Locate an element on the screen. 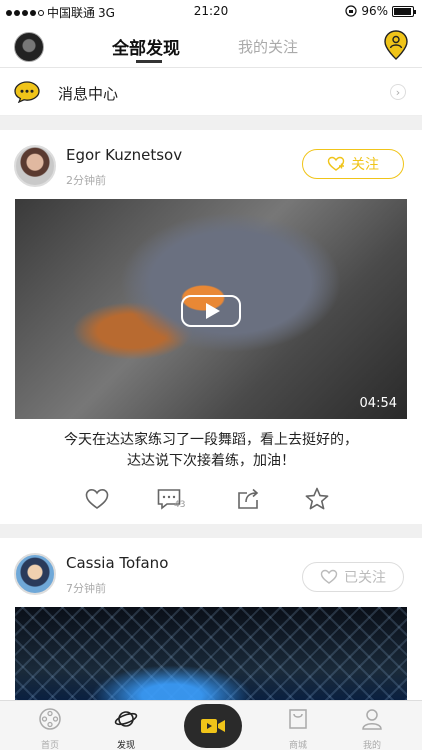  tab-label: 首页 is located at coordinates (49, 745).